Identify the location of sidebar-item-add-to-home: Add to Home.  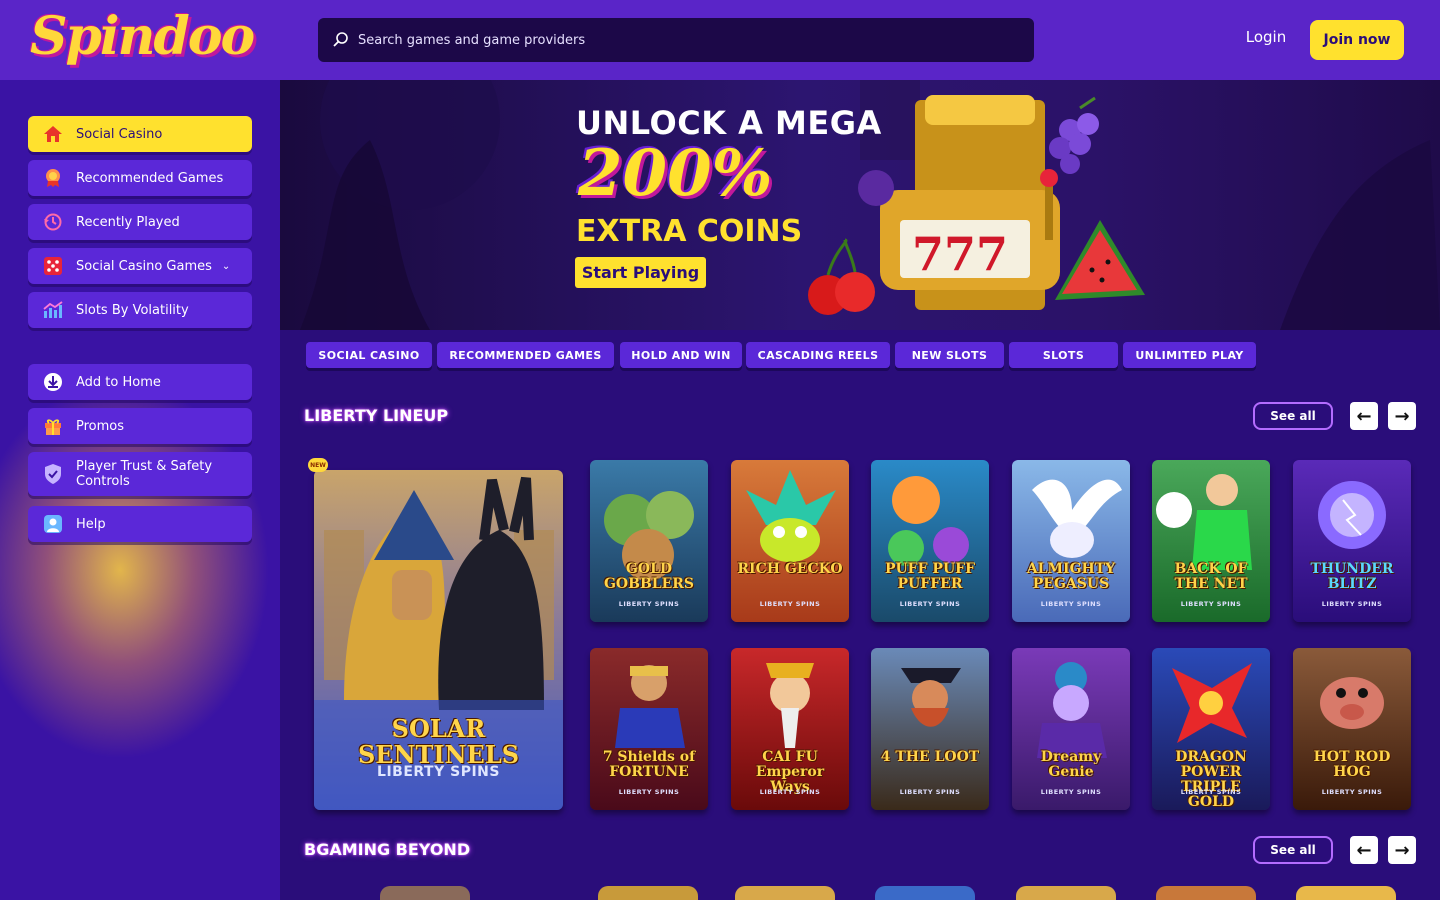
(140, 382).